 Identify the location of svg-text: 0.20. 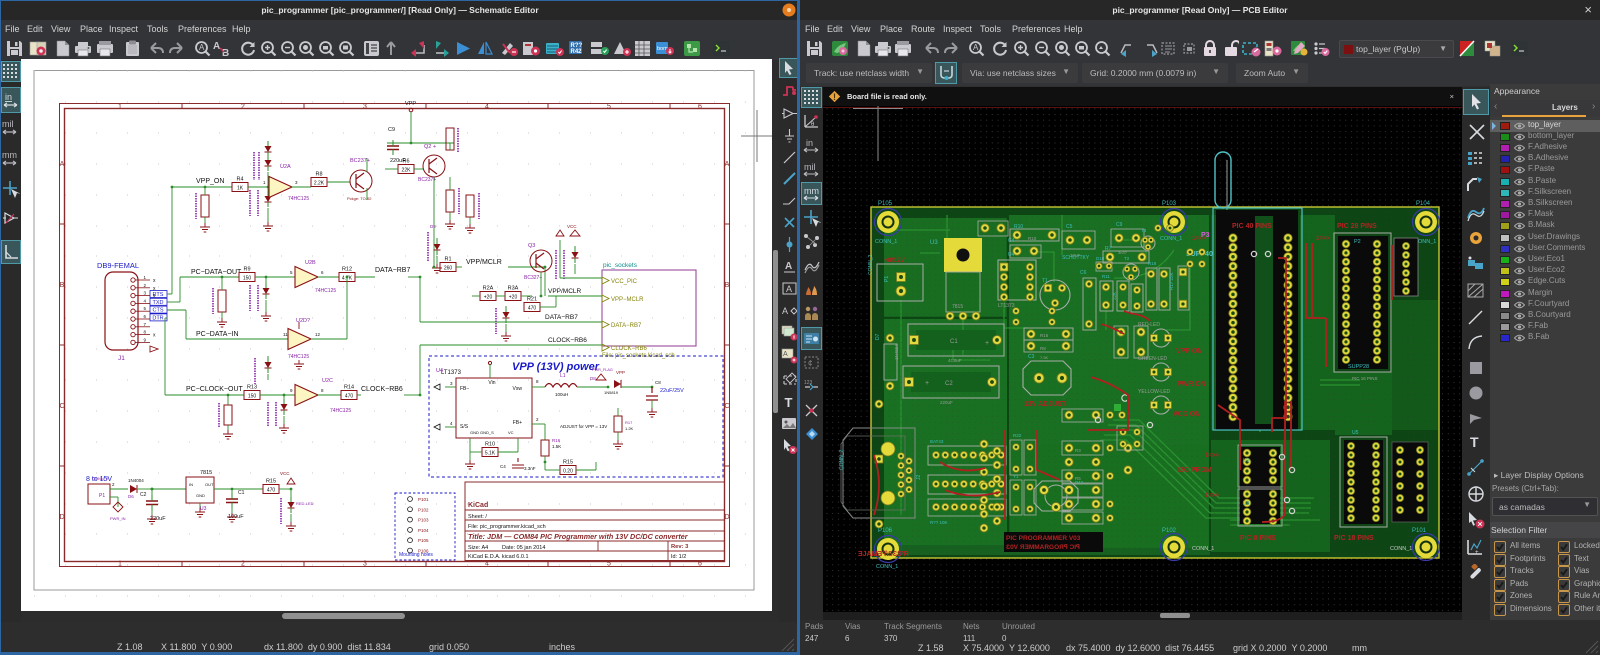
(568, 472).